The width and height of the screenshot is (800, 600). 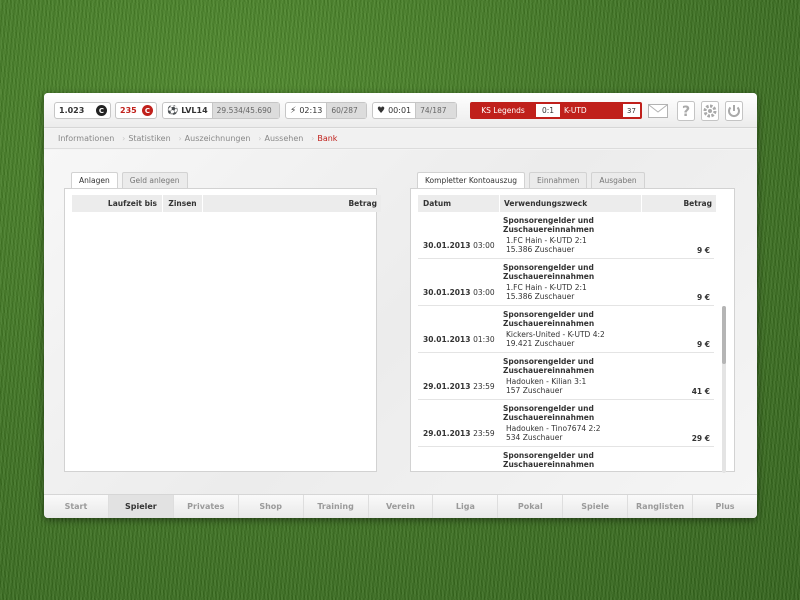 What do you see at coordinates (596, 506) in the screenshot?
I see `nav-spiele: Spiele` at bounding box center [596, 506].